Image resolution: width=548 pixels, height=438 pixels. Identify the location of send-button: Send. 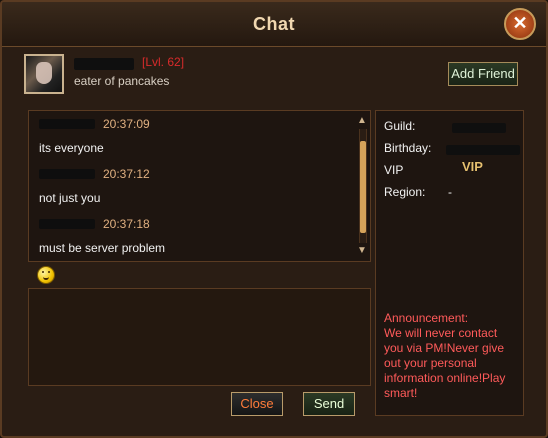
(329, 404).